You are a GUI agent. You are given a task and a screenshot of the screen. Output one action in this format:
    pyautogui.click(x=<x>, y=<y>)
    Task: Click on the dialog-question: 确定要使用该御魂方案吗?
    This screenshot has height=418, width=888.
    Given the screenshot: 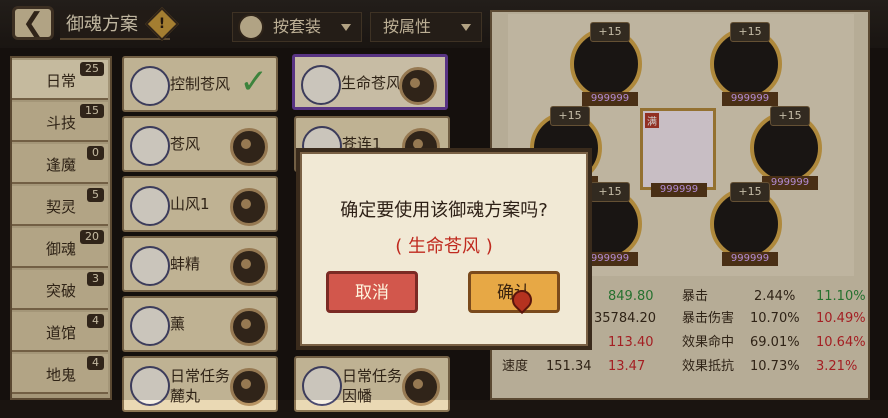 What is the action you would take?
    pyautogui.click(x=444, y=210)
    